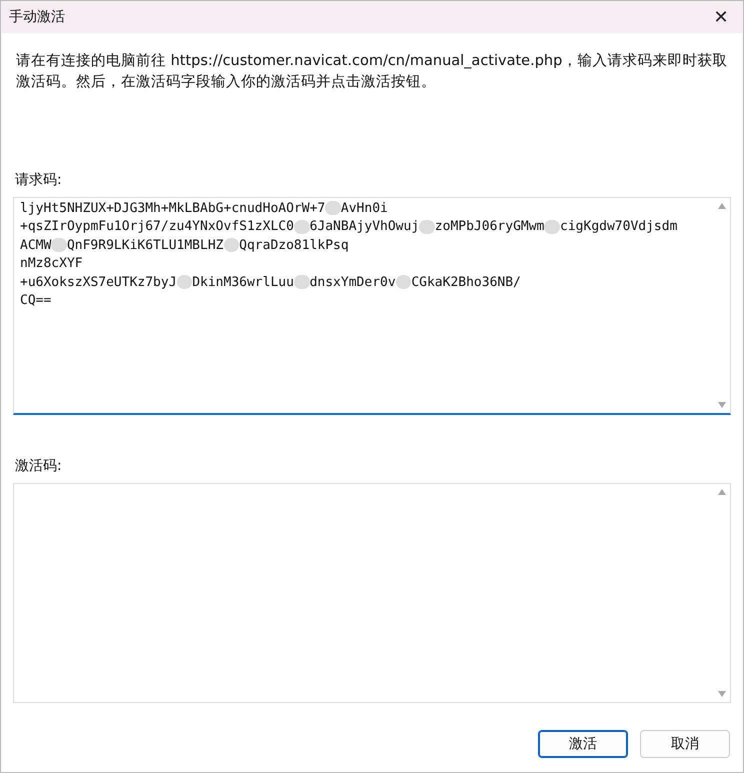  I want to click on code-text: nMz8cXYF, so click(51, 264).